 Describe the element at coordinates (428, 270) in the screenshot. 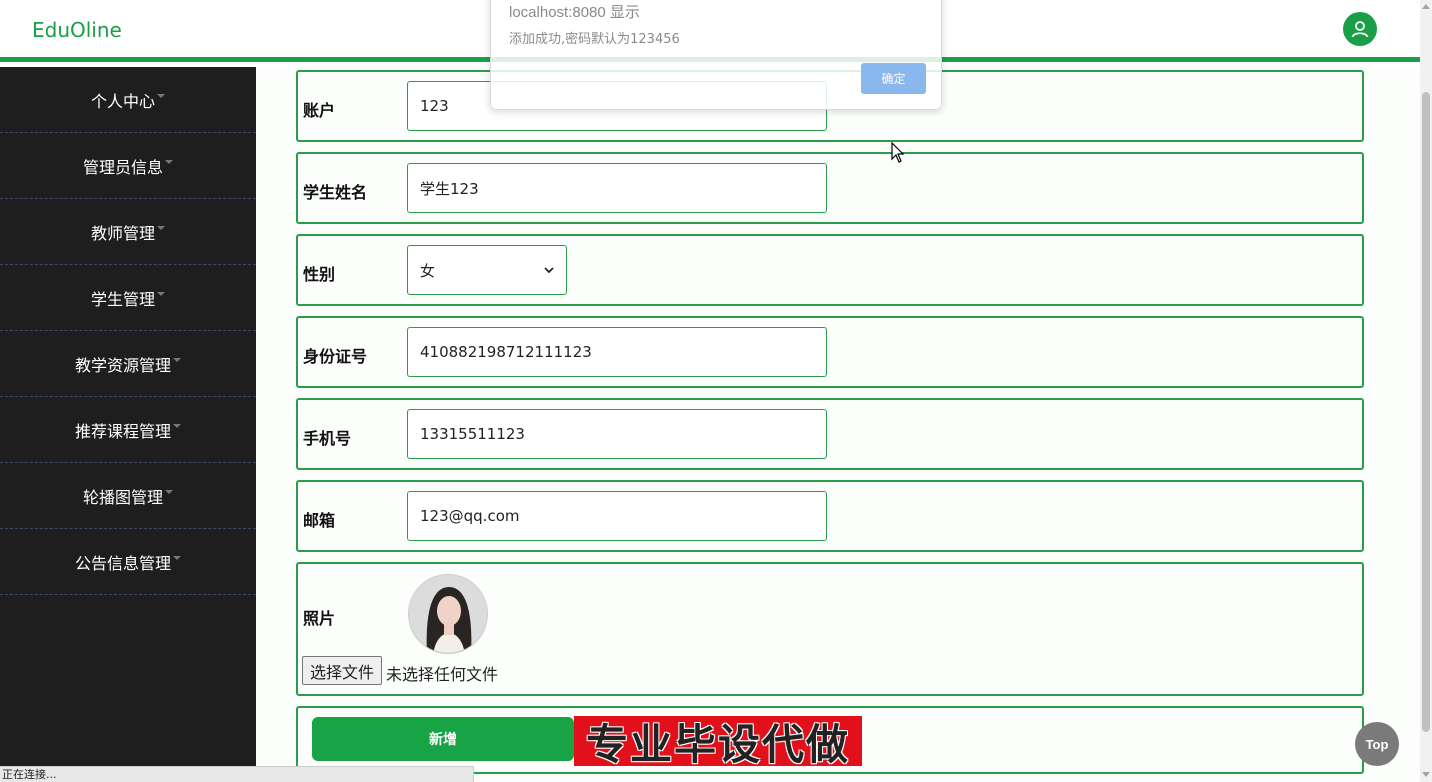

I see `gender-selected-value: 女` at that location.